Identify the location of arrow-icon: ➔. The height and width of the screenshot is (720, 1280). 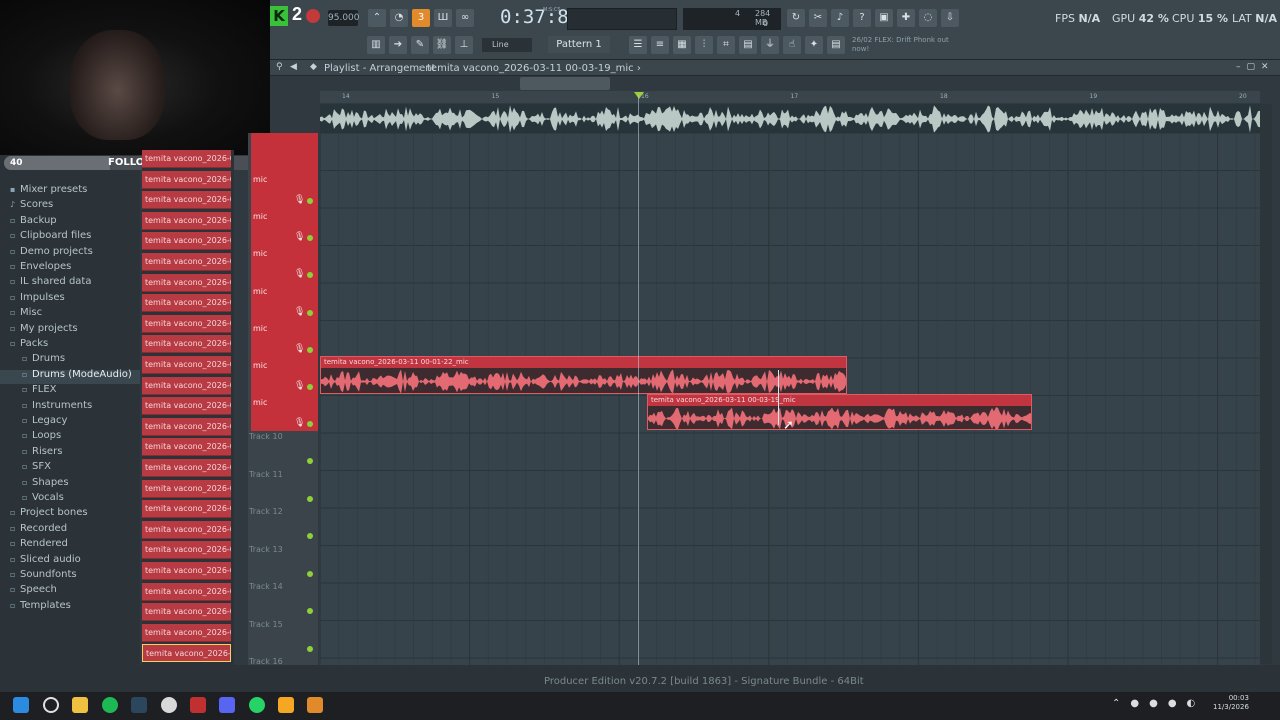
(398, 45).